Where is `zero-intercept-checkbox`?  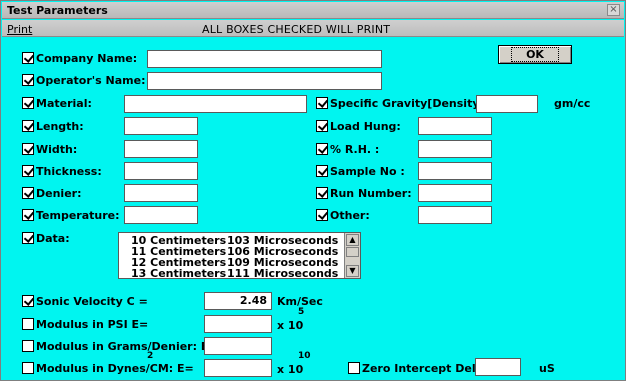 zero-intercept-checkbox is located at coordinates (354, 368).